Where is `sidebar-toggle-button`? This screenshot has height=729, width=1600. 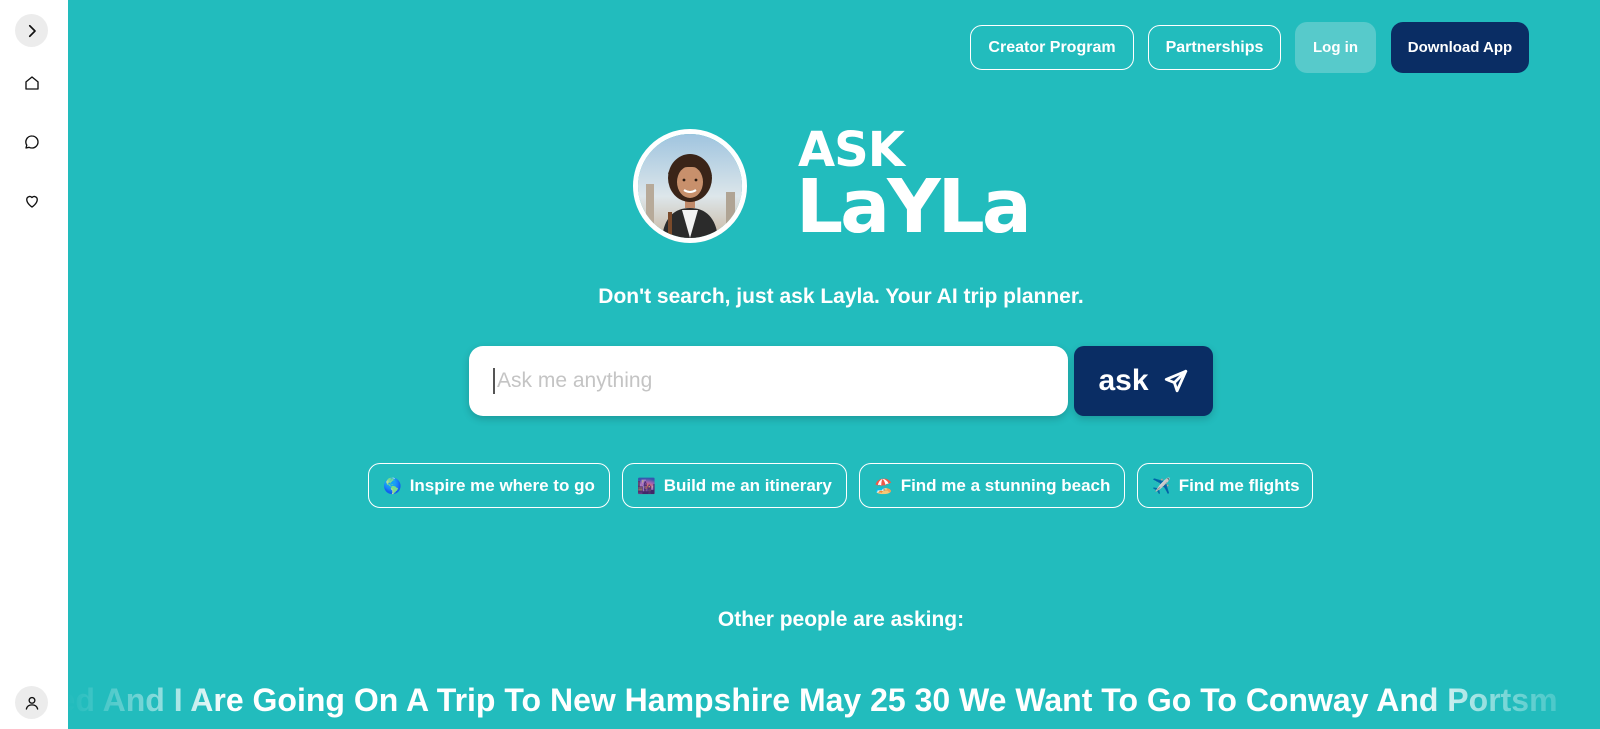 sidebar-toggle-button is located at coordinates (31, 30).